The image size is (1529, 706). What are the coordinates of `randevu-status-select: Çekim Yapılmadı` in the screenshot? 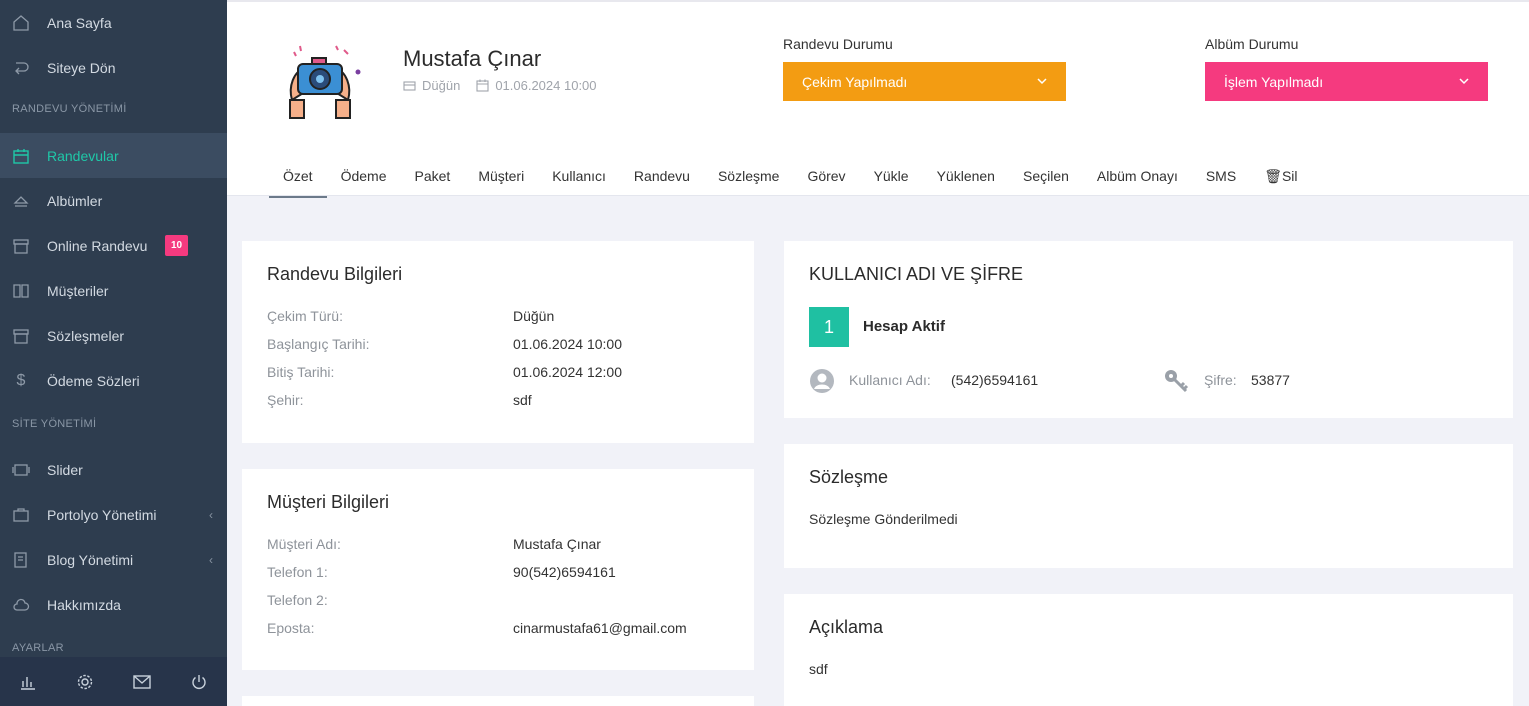 It's located at (924, 81).